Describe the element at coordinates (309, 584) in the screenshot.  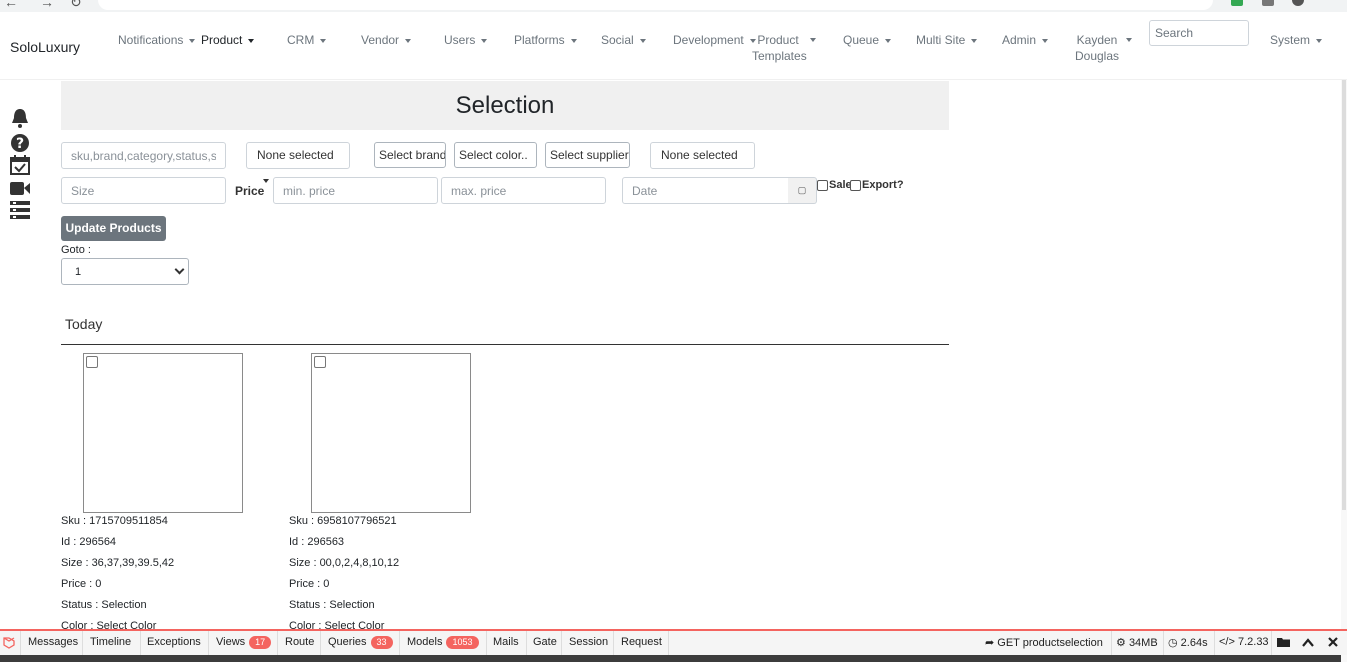
I see `product-price: Price : 0` at that location.